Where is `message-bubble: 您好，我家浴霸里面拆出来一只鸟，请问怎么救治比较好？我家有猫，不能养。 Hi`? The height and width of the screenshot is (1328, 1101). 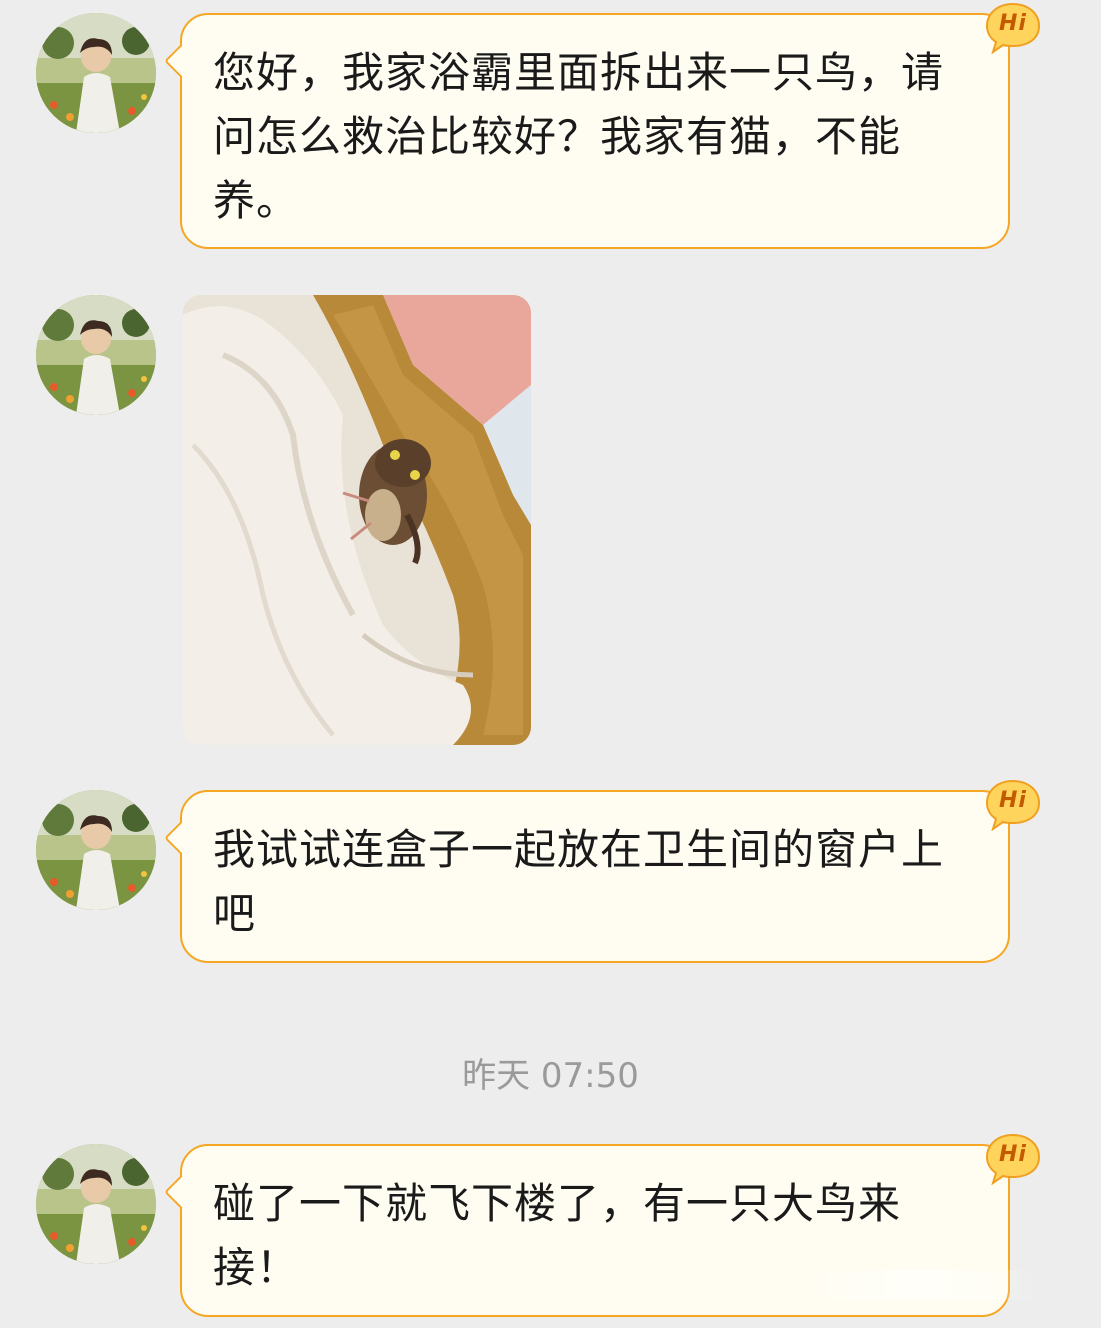
message-bubble: 您好，我家浴霸里面拆出来一只鸟，请问怎么救治比较好？我家有猫，不能养。 Hi is located at coordinates (602, 125).